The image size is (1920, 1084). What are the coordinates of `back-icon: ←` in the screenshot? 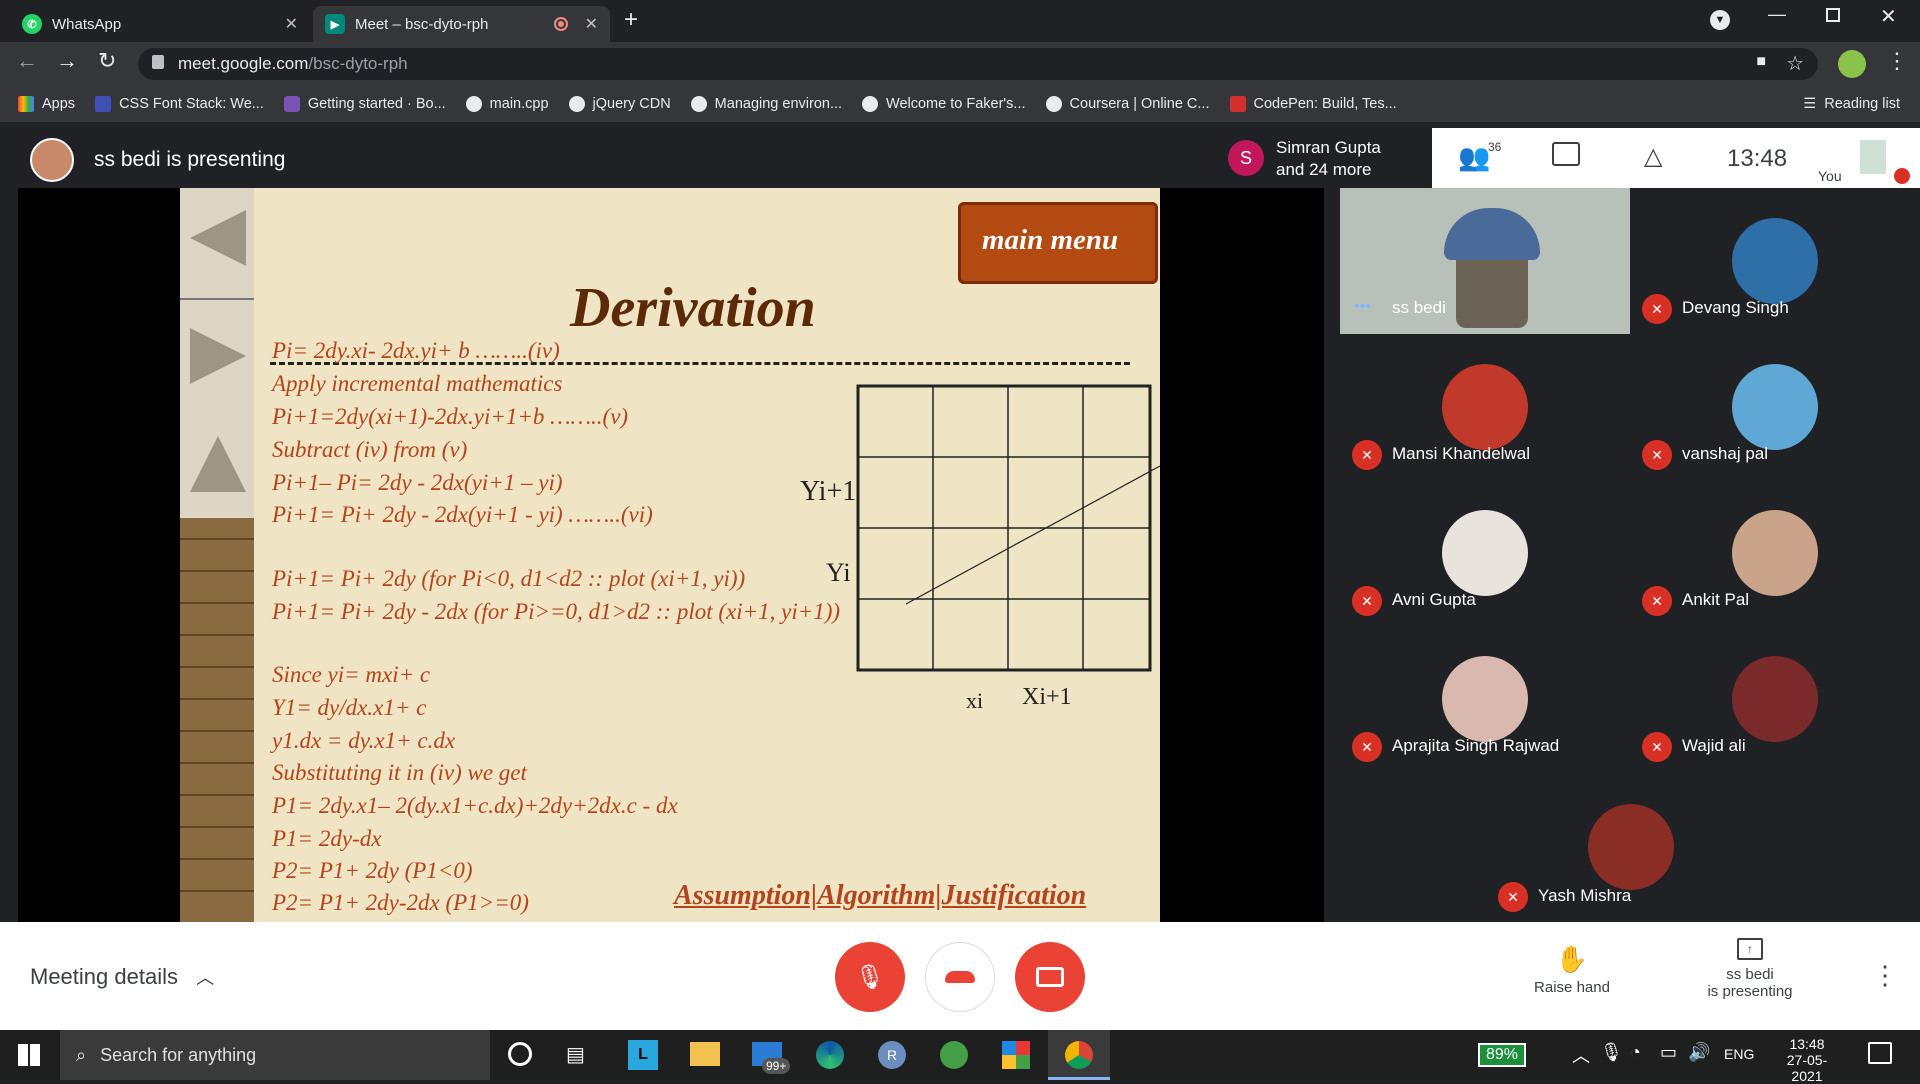 It's located at (27, 61).